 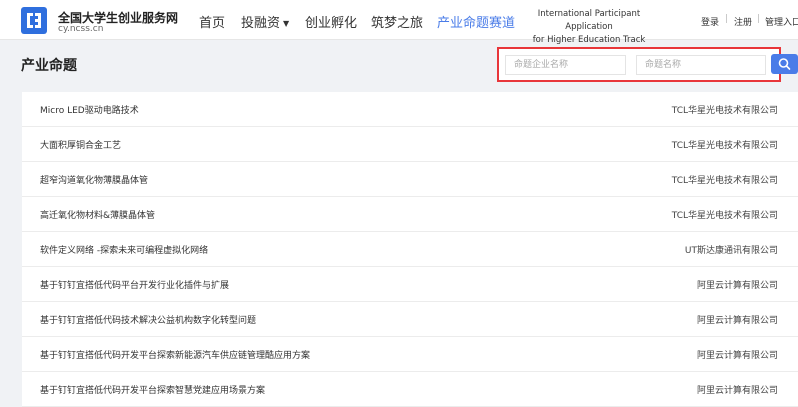 I want to click on list-item: 大面积厚铜合金工艺 TCL华星光电技术有限公司, so click(x=410, y=144).